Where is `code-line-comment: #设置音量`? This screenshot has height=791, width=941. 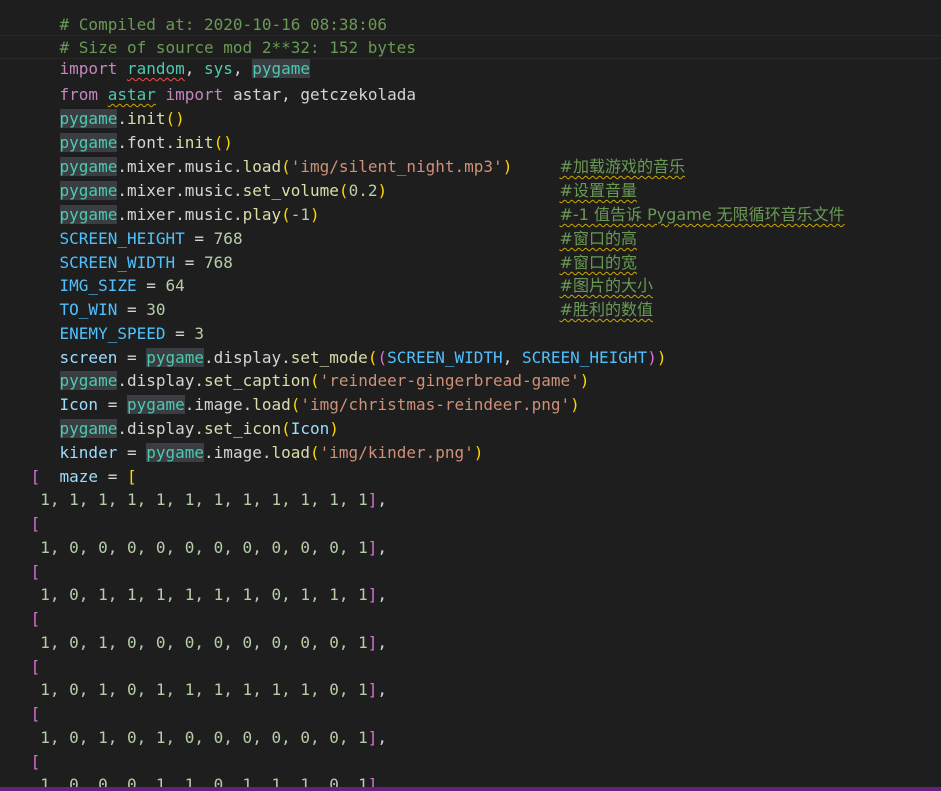 code-line-comment: #设置音量 is located at coordinates (579, 177).